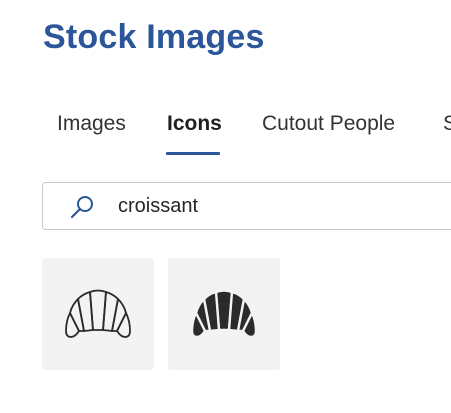  What do you see at coordinates (91, 124) in the screenshot?
I see `tab-images: Images` at bounding box center [91, 124].